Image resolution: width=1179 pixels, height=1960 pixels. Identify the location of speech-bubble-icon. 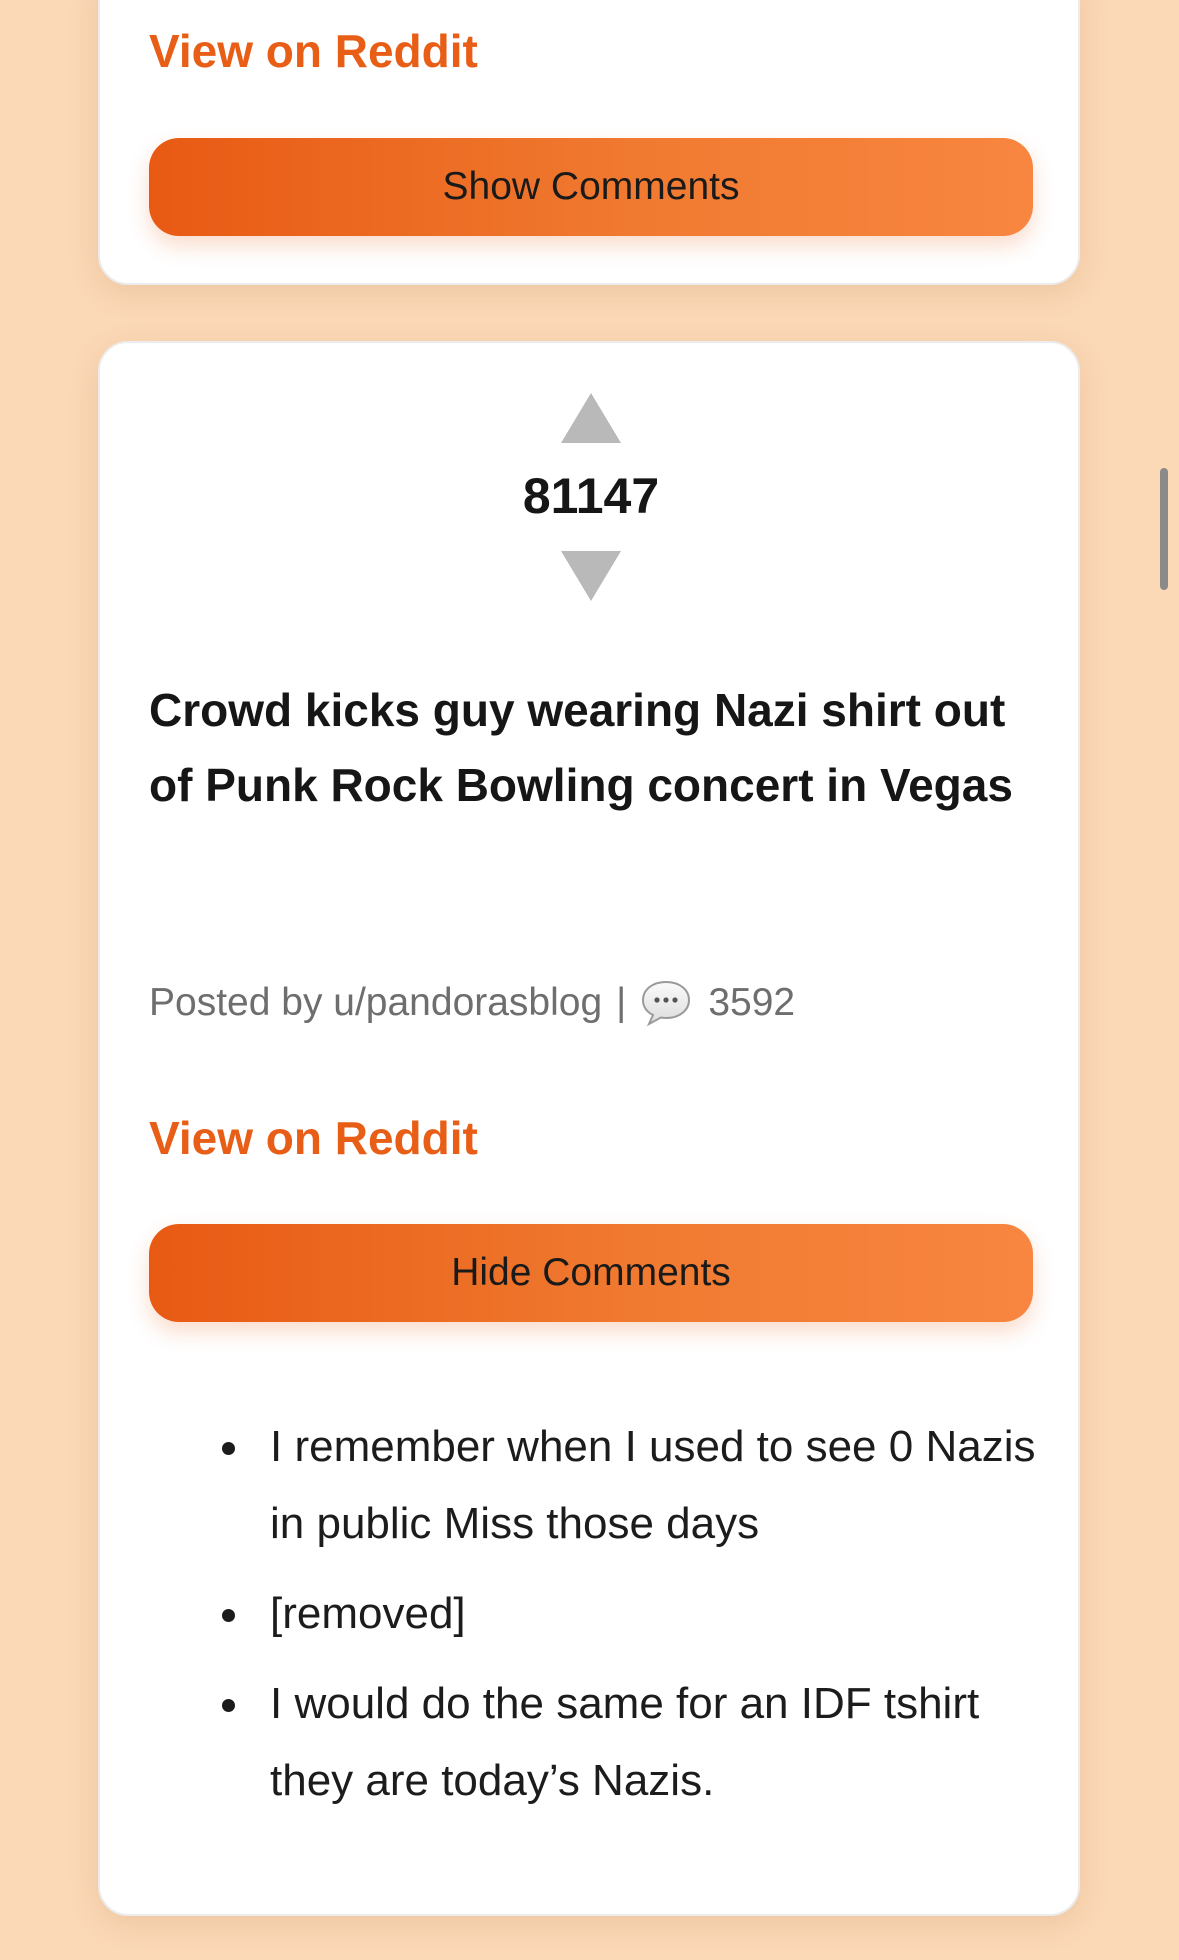
(666, 1003).